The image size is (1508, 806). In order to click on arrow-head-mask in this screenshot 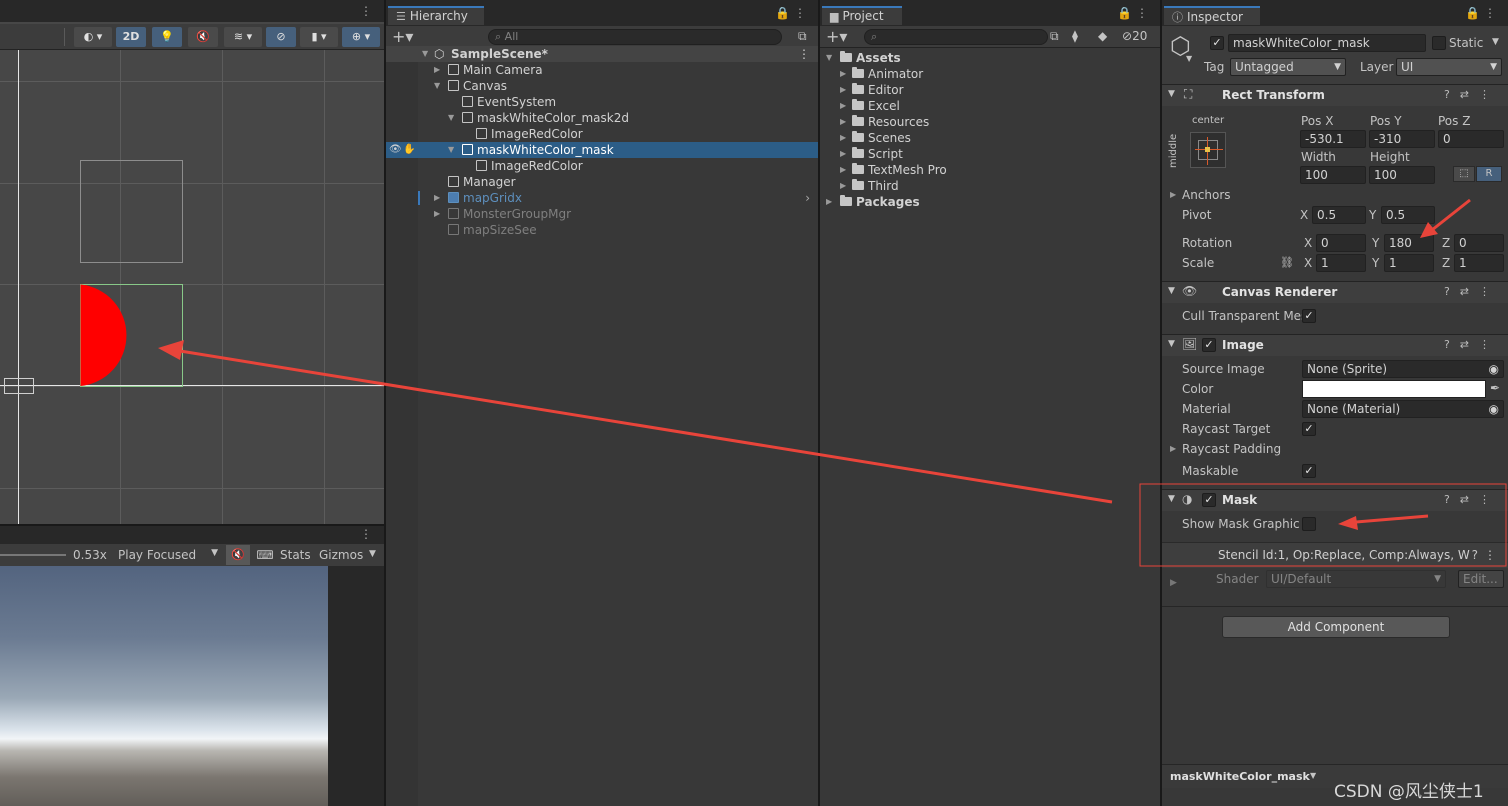, I will do `click(1348, 523)`.